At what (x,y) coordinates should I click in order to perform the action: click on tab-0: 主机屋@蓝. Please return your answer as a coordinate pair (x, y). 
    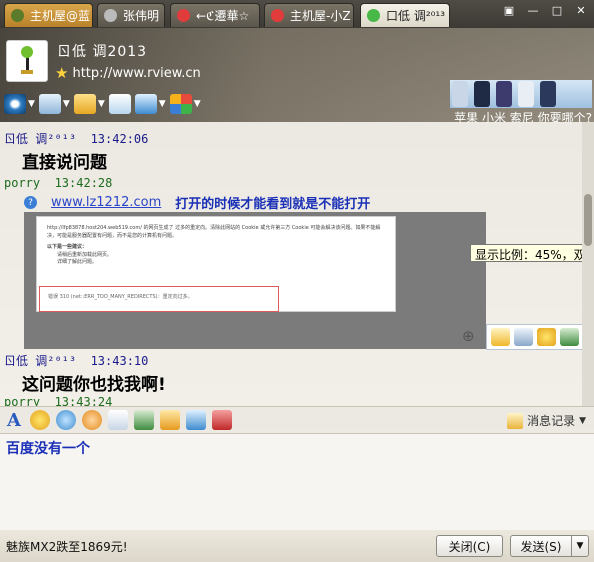
    Looking at the image, I should click on (48, 15).